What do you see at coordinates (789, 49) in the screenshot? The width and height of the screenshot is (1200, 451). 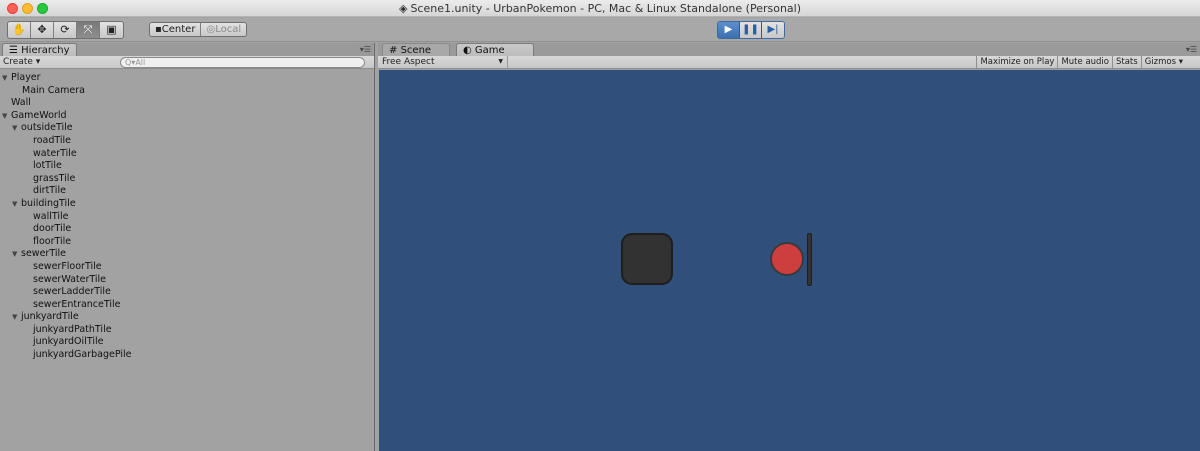 I see `game-tabstrip: # Scene ◐ Game ▾☰` at bounding box center [789, 49].